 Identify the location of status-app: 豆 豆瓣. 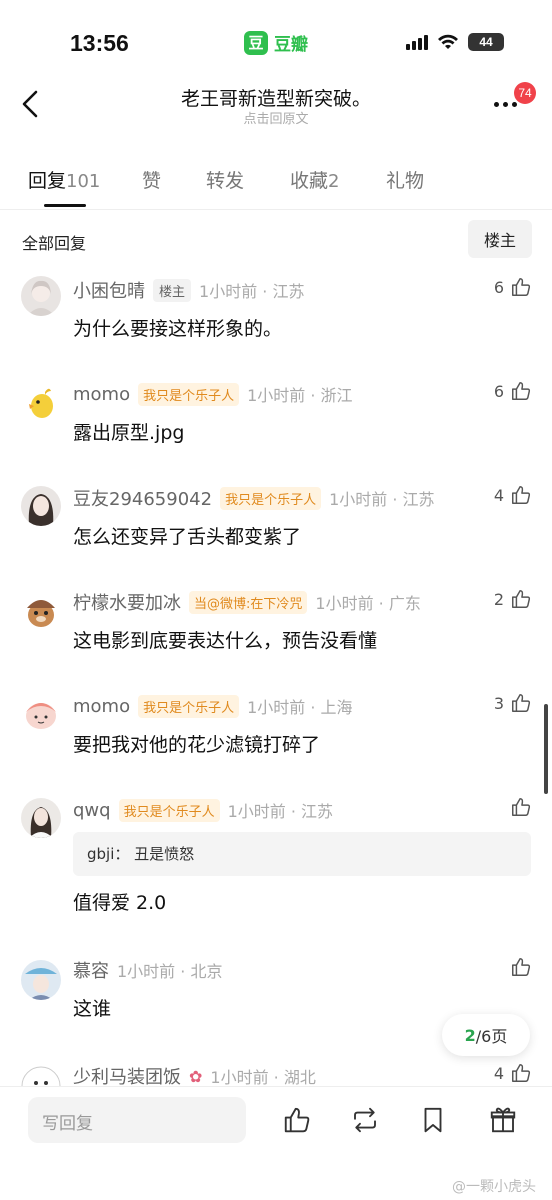
(276, 42).